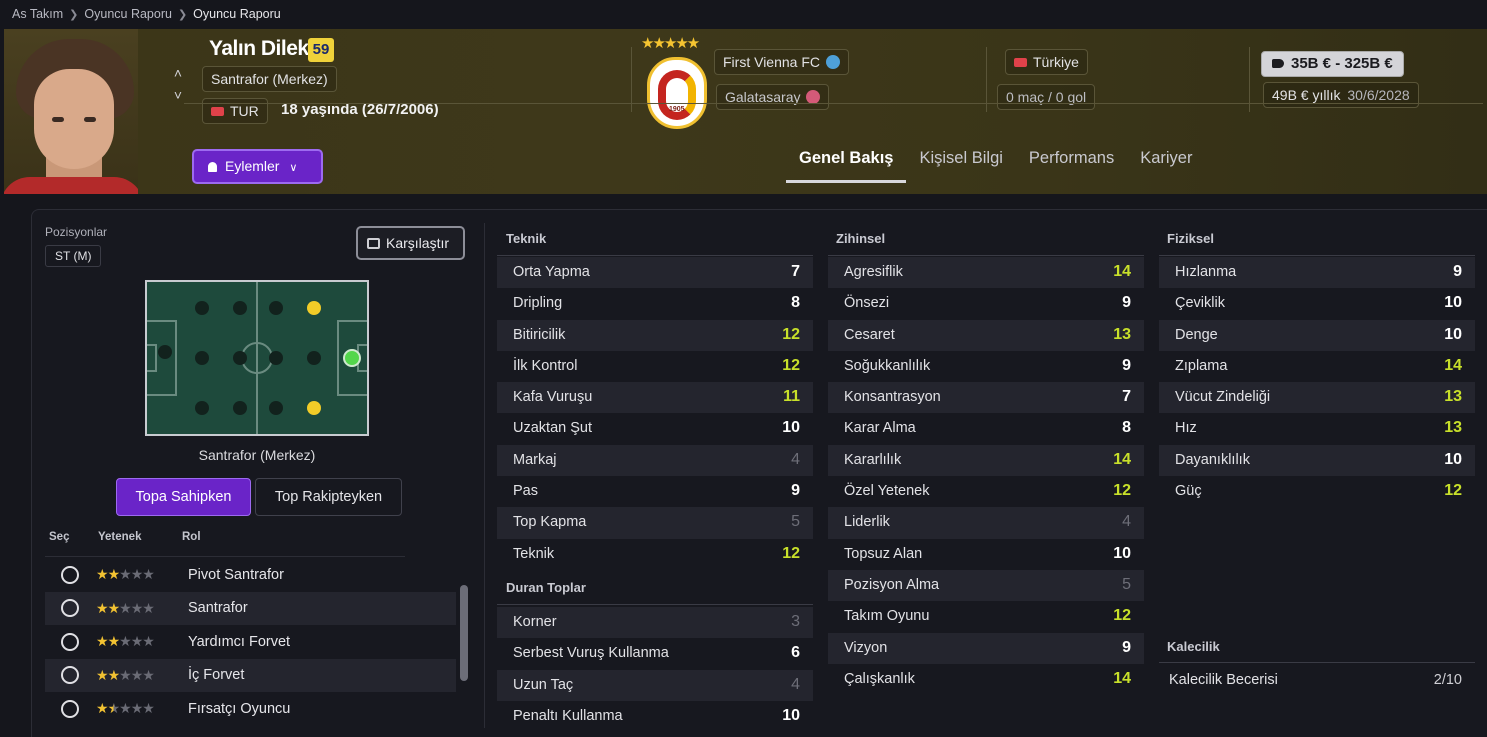 This screenshot has width=1487, height=737. I want to click on attribute-name: Liderlik, so click(867, 522).